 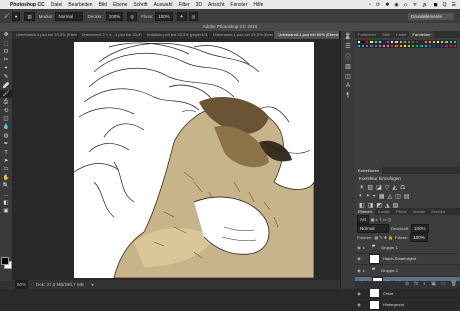 I want to click on status-icon: ⟳, so click(x=378, y=5).